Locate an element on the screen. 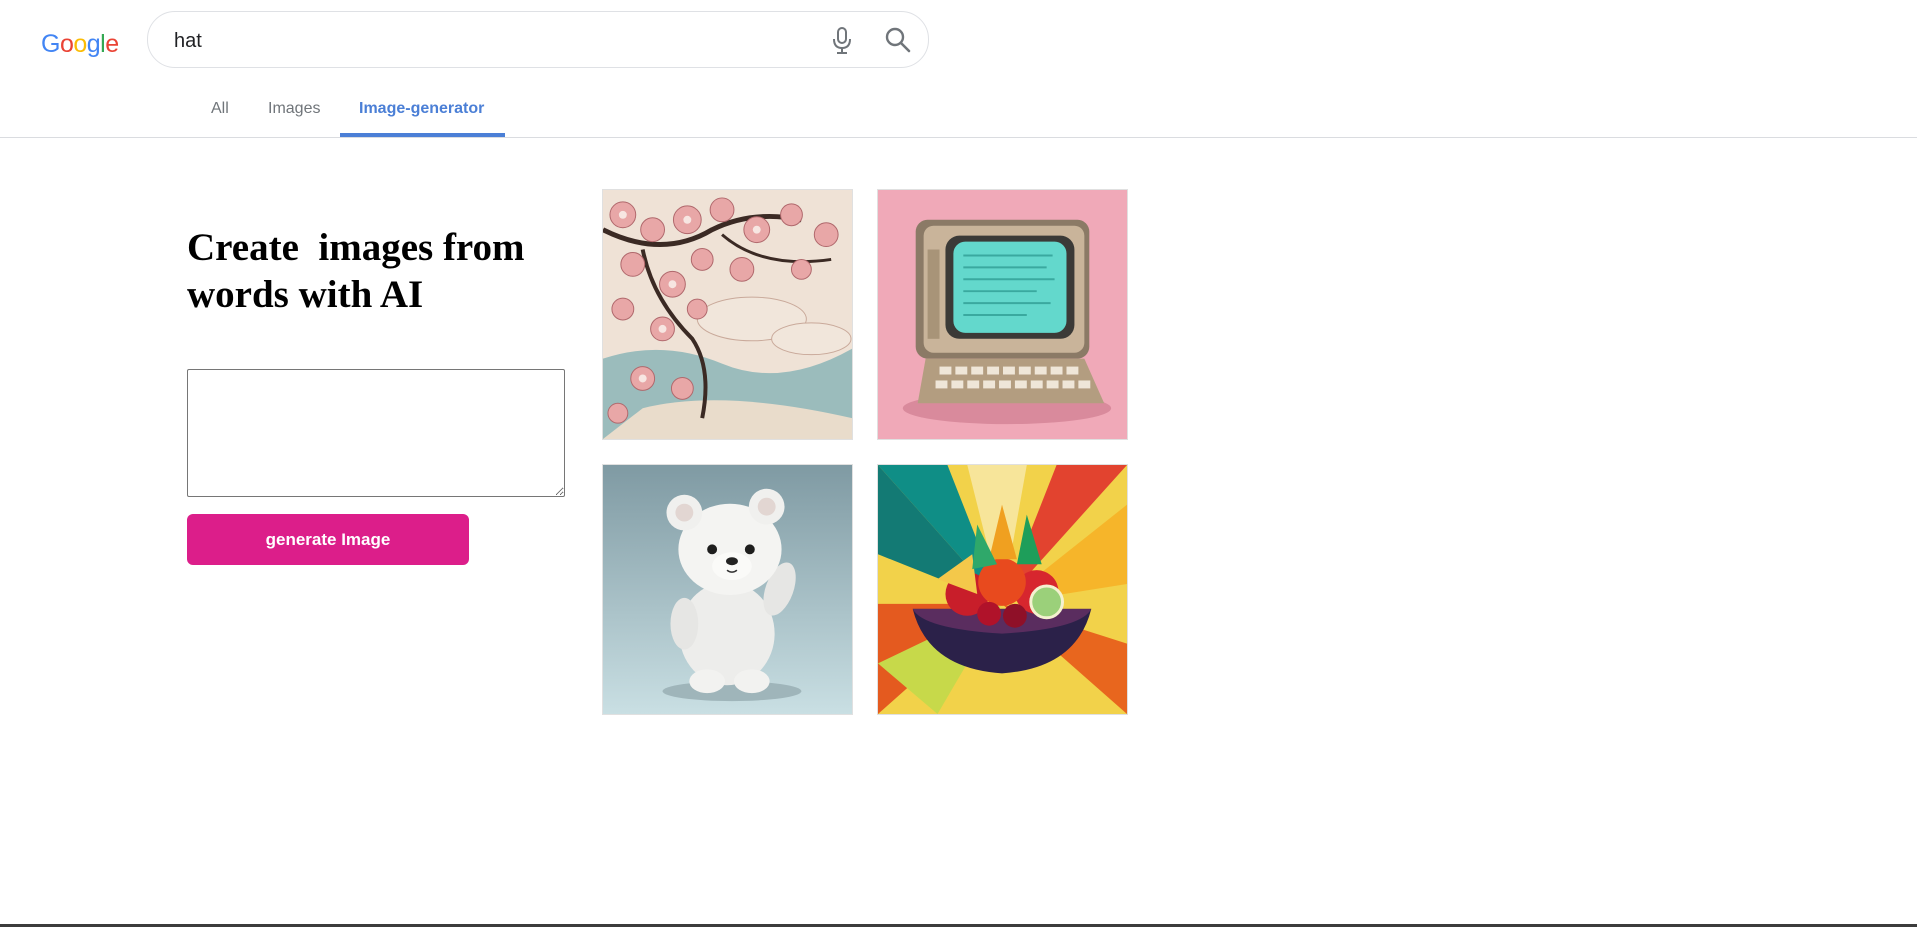 The width and height of the screenshot is (1917, 927). gallery-image-fruit-bowl is located at coordinates (1002, 589).